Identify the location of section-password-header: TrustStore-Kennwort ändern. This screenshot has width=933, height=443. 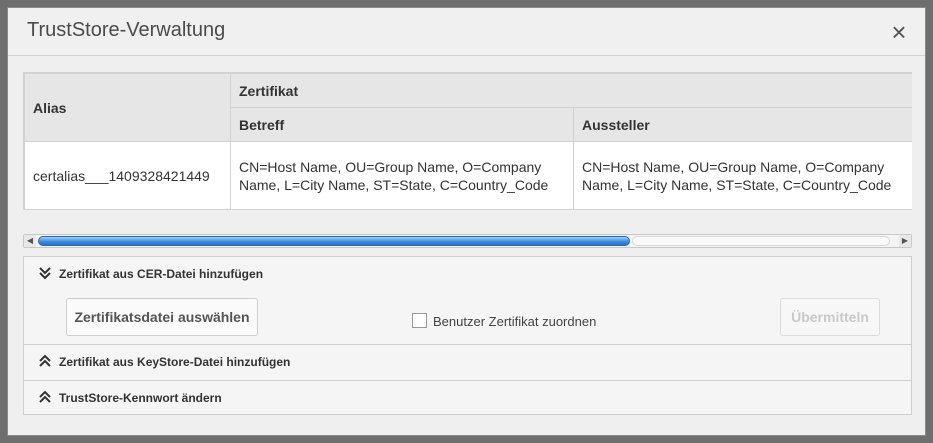
(467, 398).